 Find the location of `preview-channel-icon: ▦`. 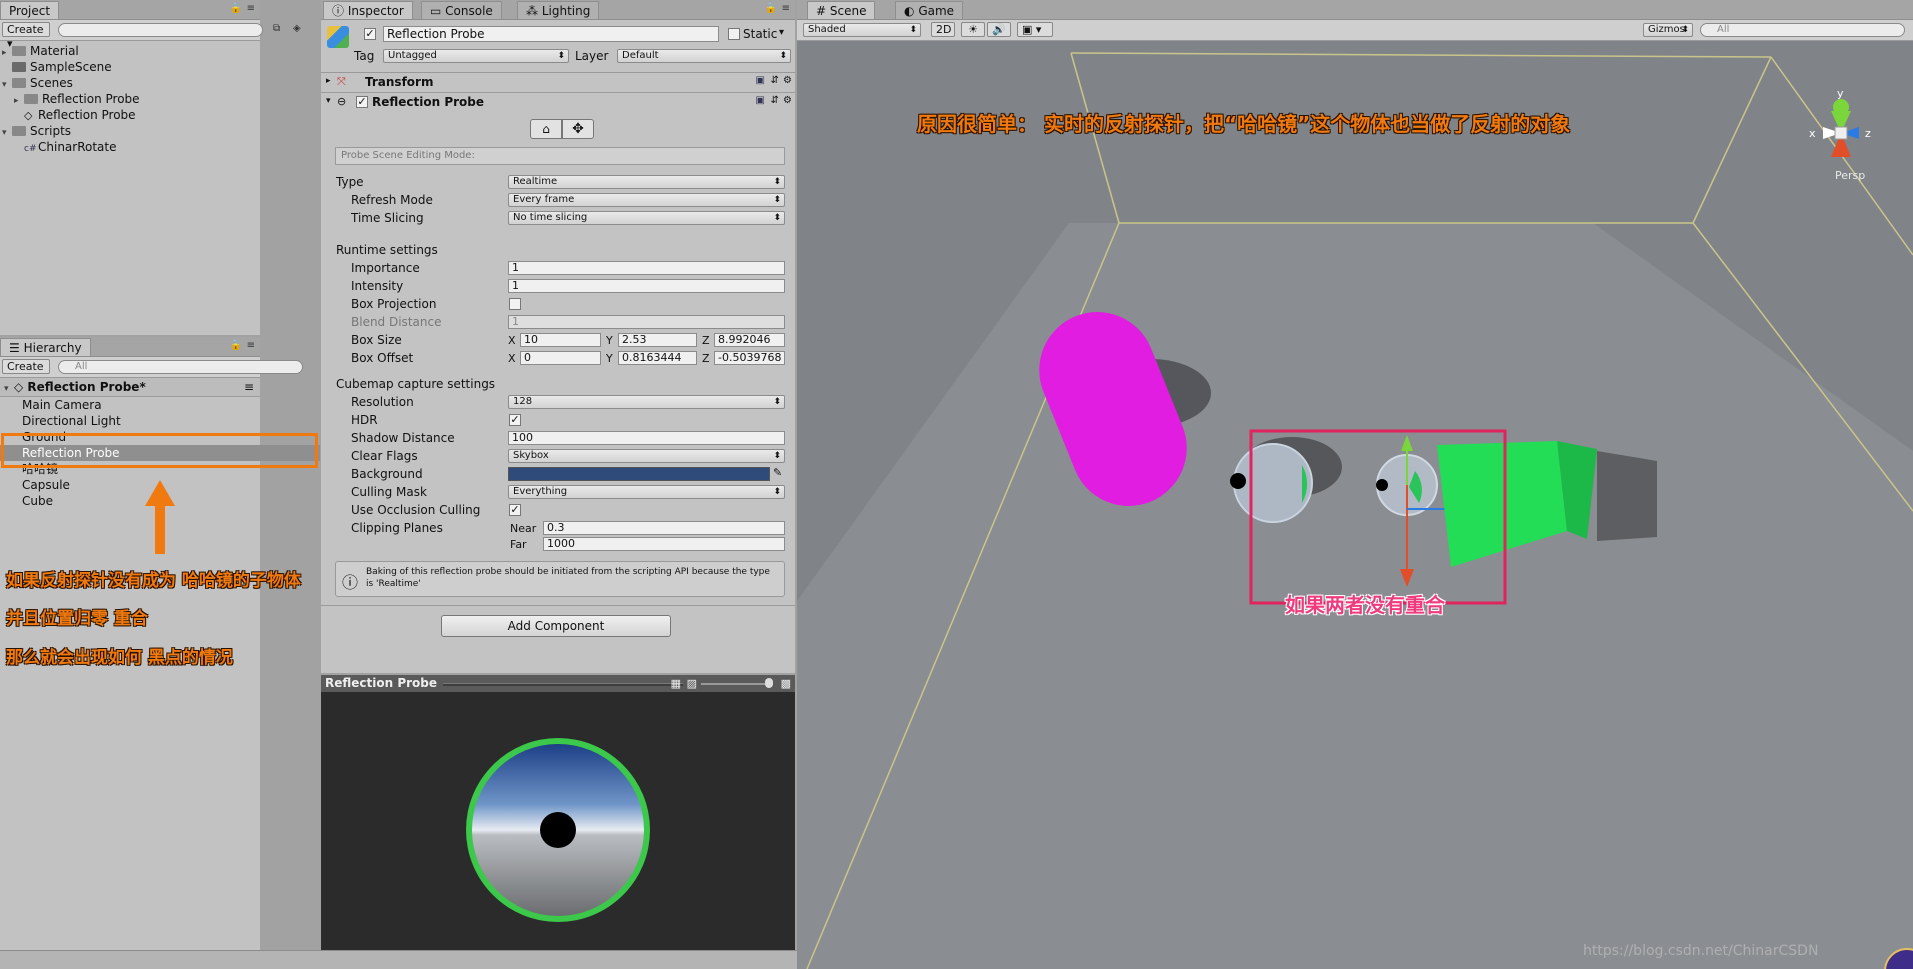

preview-channel-icon: ▦ is located at coordinates (676, 683).